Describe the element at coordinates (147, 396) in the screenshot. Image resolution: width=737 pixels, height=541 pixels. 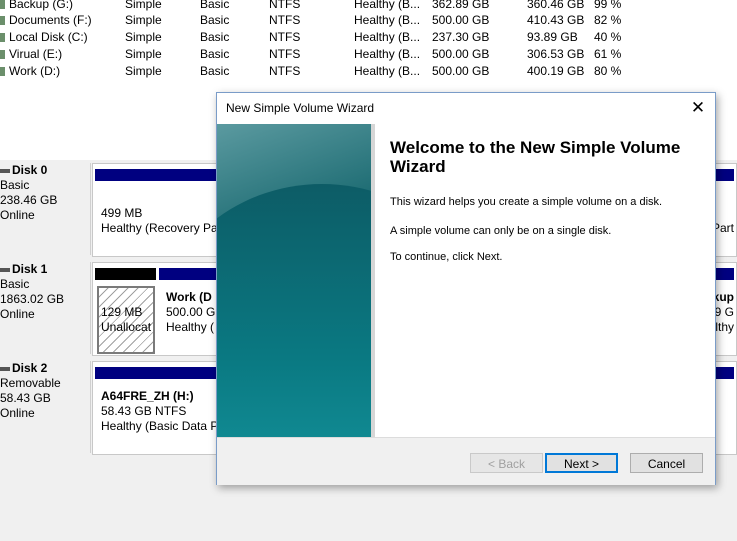
I see `partition-name: A64FRE_ZH (H:)` at that location.